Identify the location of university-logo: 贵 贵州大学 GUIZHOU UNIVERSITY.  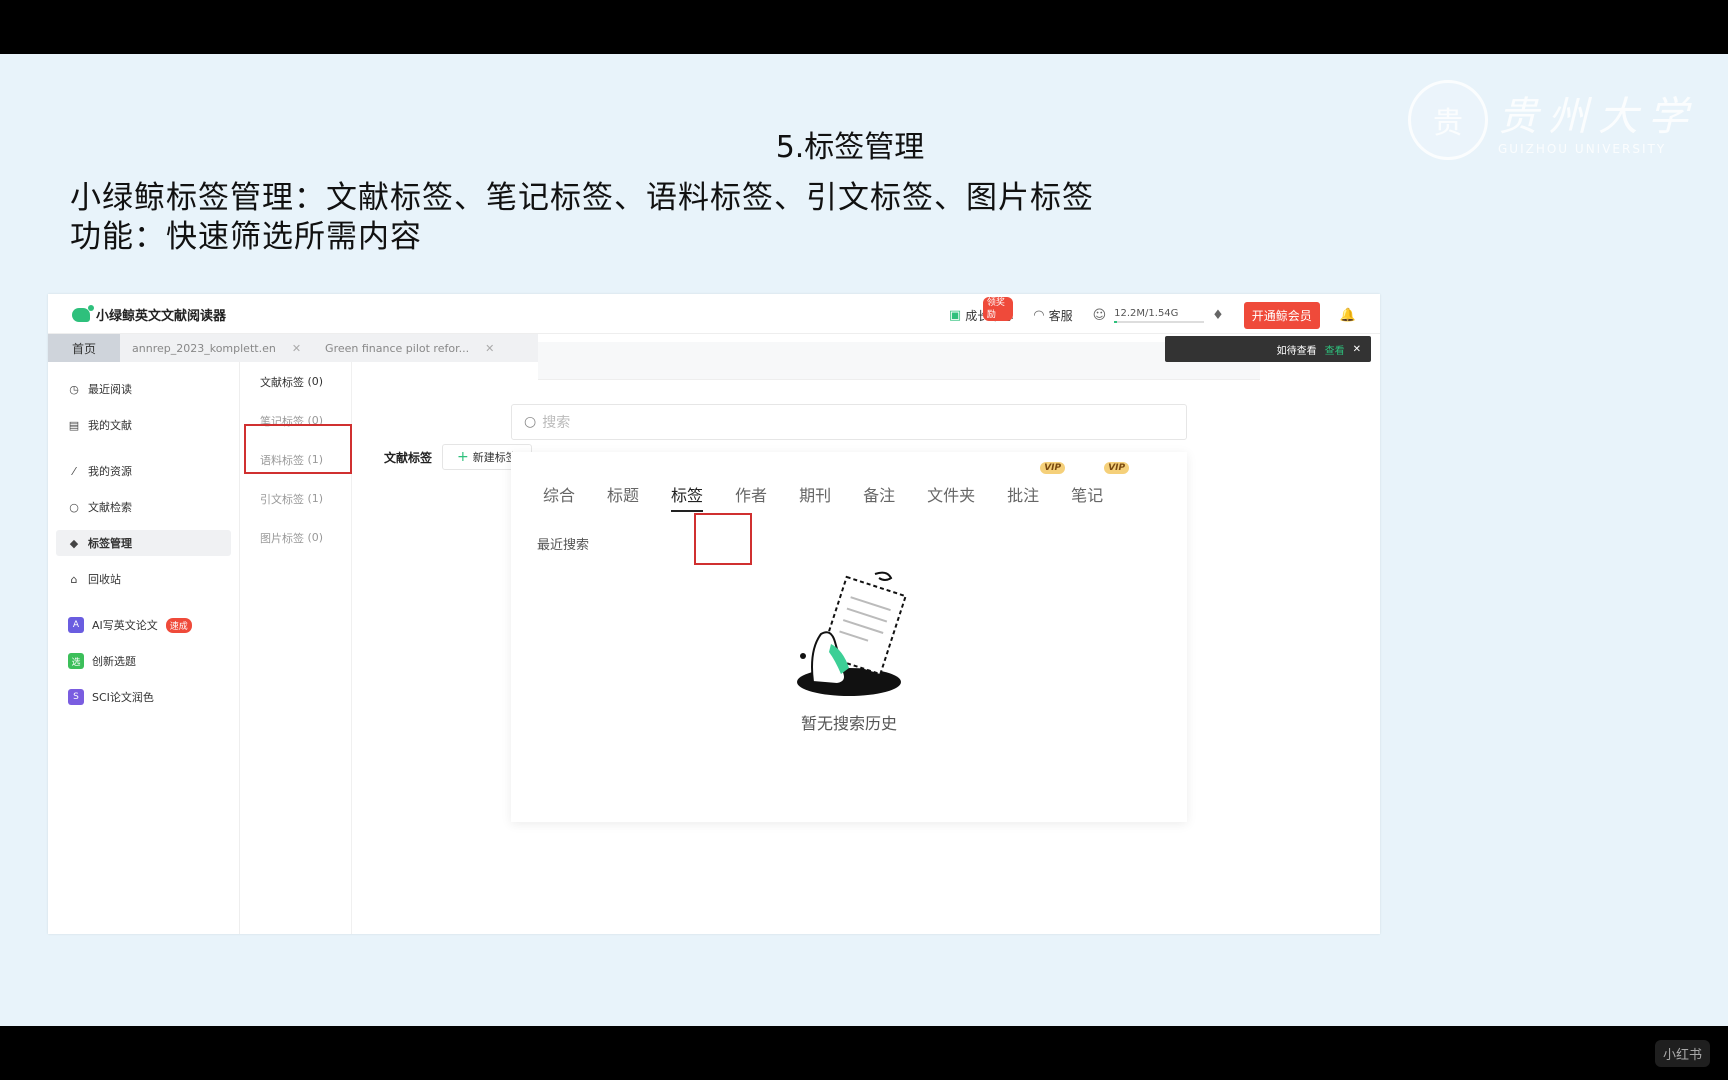
(1553, 120).